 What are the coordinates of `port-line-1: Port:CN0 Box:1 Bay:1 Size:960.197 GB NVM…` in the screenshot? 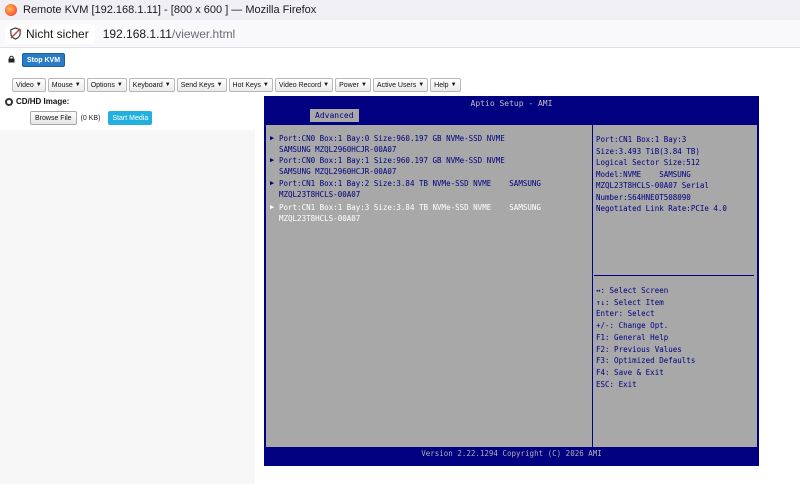 It's located at (392, 160).